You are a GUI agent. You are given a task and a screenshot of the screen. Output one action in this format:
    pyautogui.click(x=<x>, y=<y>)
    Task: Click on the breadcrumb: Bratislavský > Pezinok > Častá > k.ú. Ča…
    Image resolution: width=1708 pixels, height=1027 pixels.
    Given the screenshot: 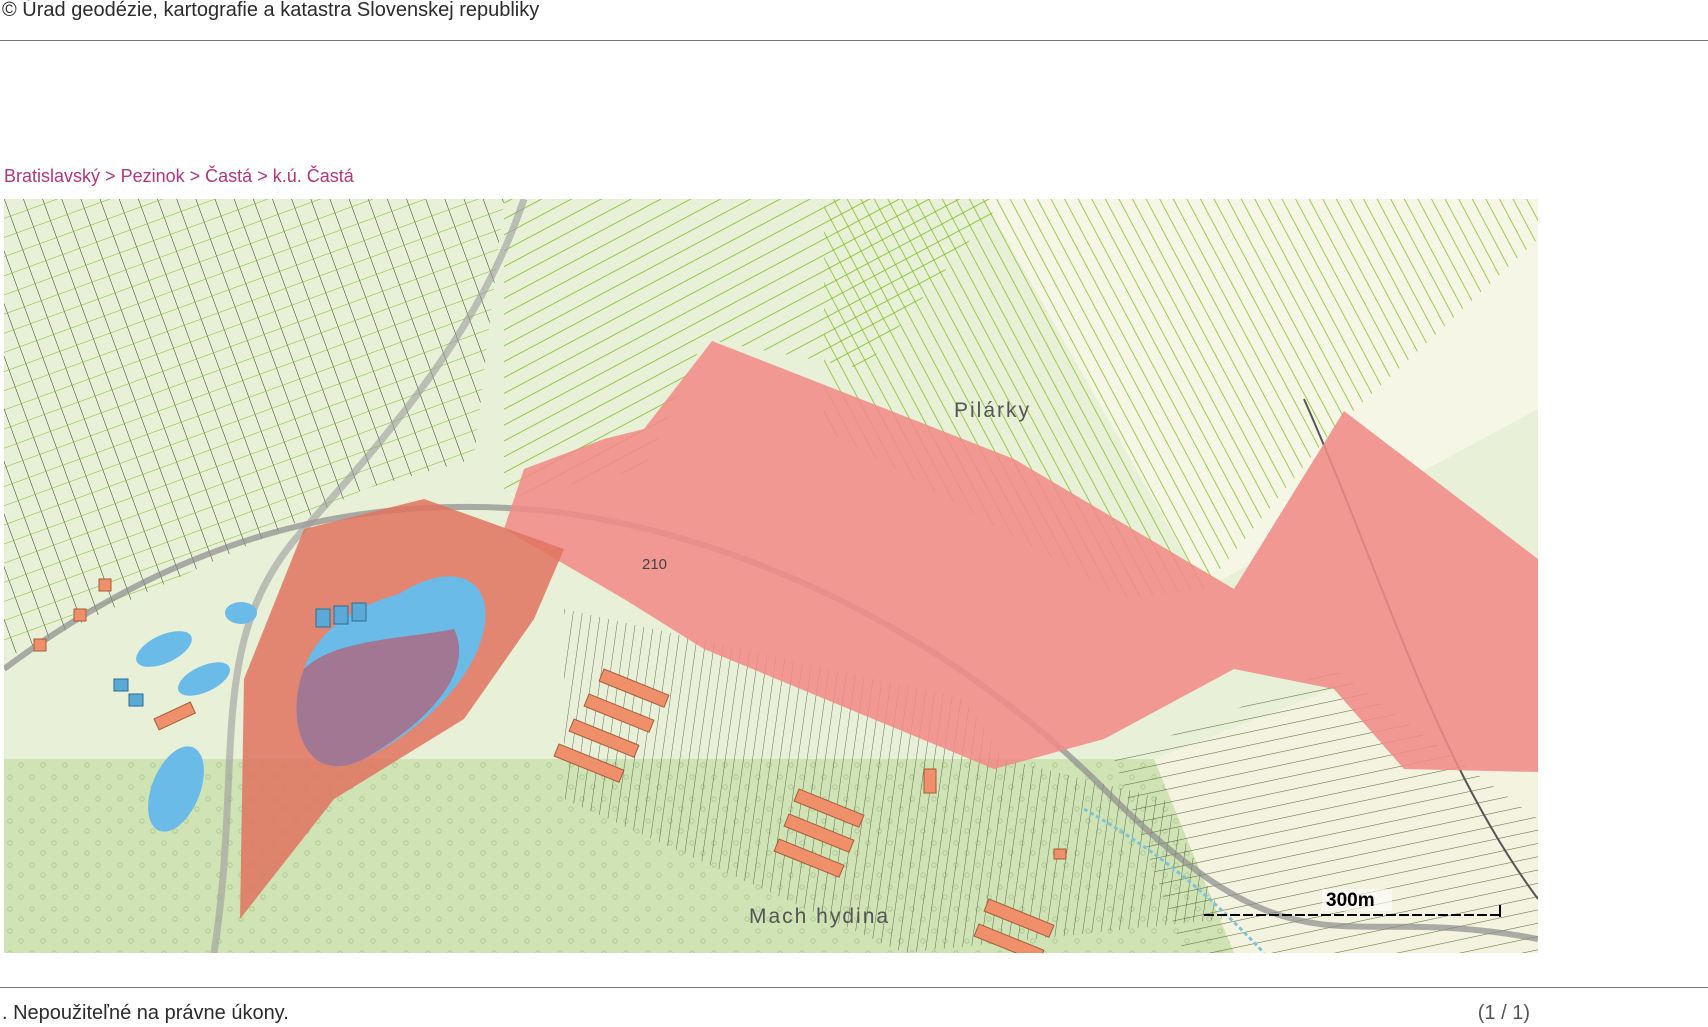 What is the action you would take?
    pyautogui.click(x=179, y=176)
    